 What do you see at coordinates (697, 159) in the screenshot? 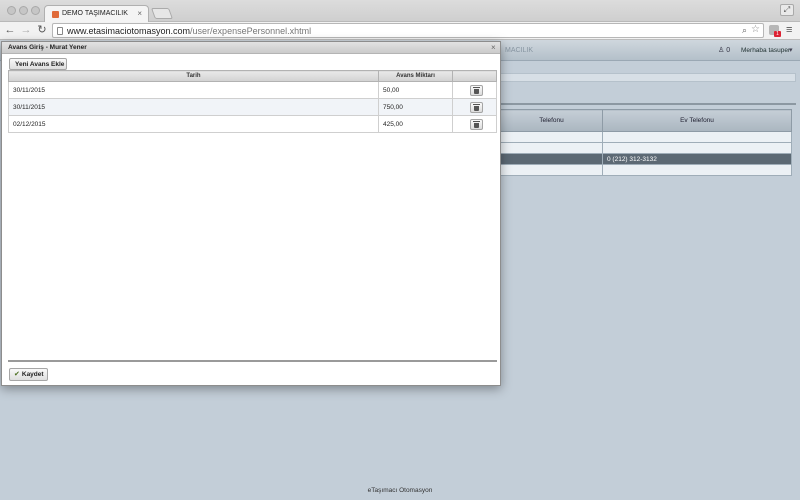
I see `table-cell: 0 (212) 312-3132` at bounding box center [697, 159].